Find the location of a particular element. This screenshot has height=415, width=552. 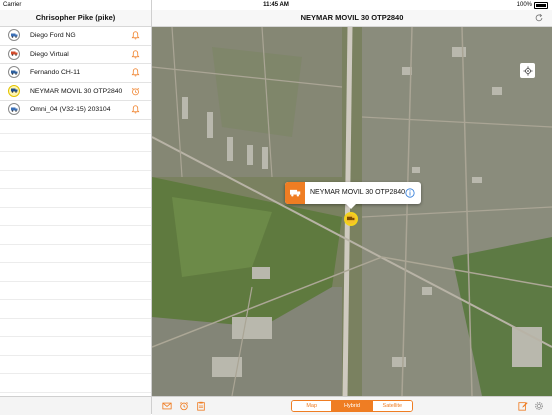

segment-hybrid: Hybrid is located at coordinates (351, 406).